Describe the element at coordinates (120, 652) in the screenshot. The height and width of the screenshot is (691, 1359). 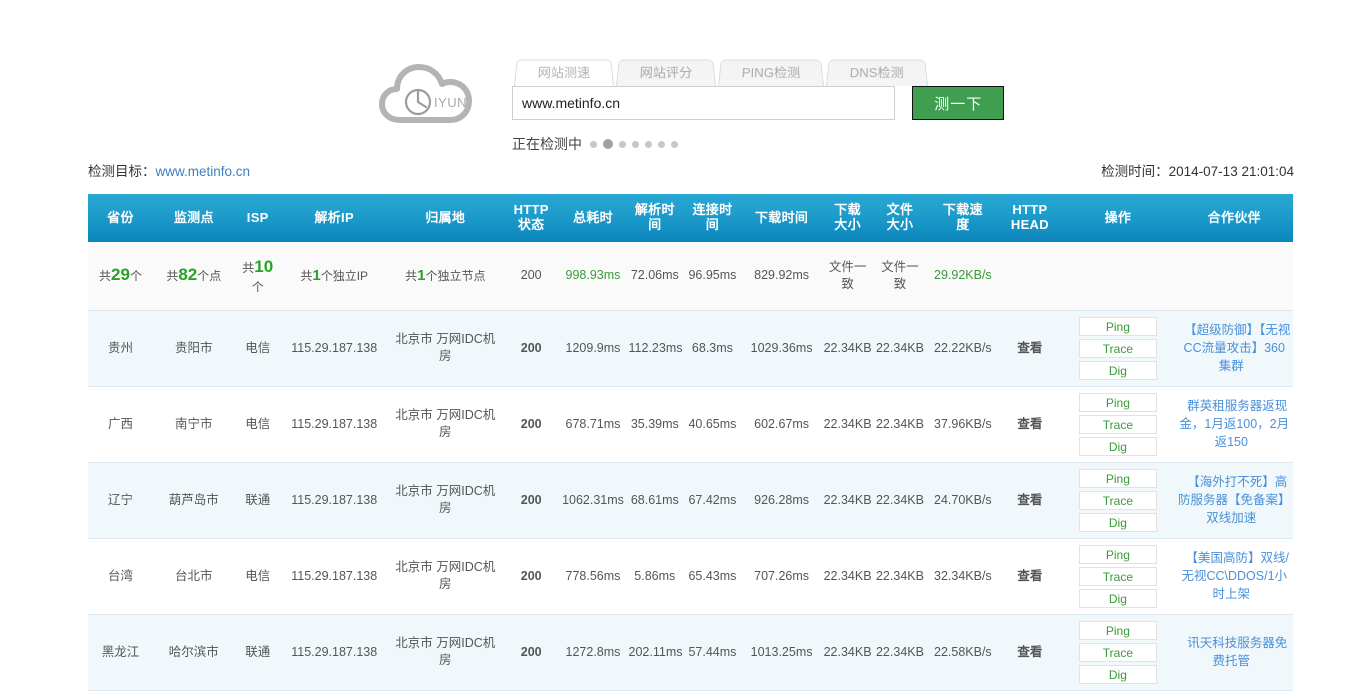
I see `cell-province: 黑龙江` at that location.